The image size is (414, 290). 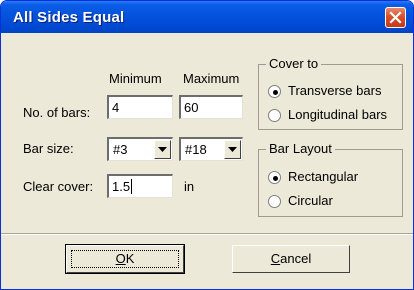 I want to click on bar-layout-group: Bar Layout Rectangular Circular, so click(x=330, y=179).